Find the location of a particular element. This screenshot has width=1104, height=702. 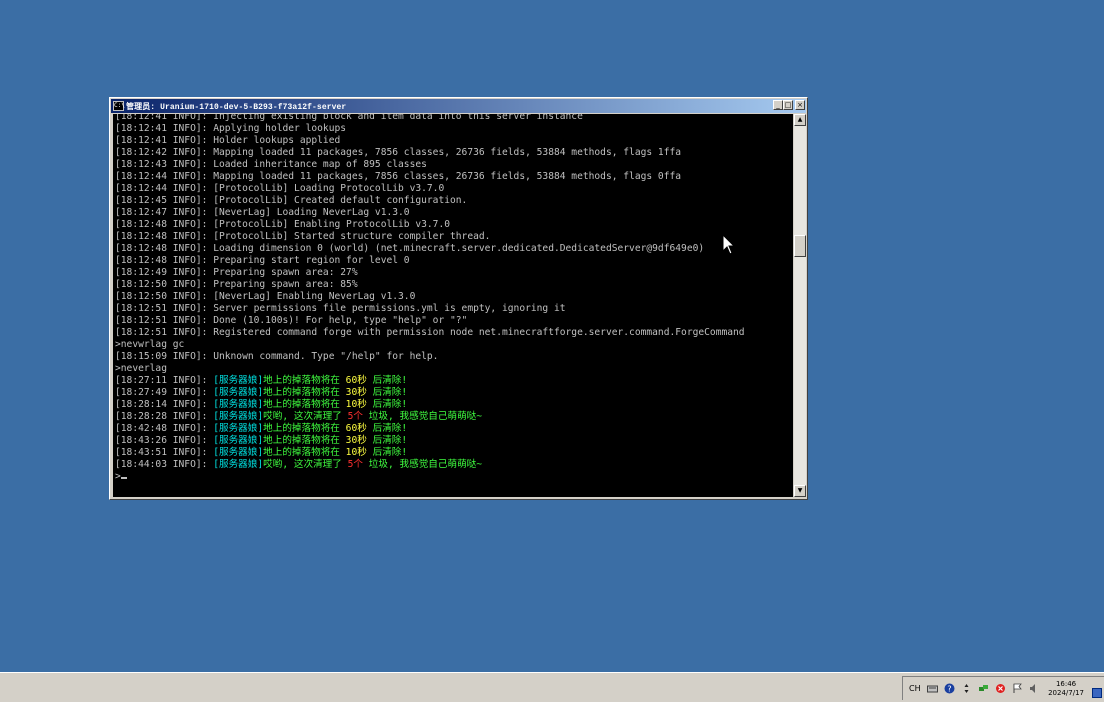

console-text-segment: 30秒 is located at coordinates (356, 392).